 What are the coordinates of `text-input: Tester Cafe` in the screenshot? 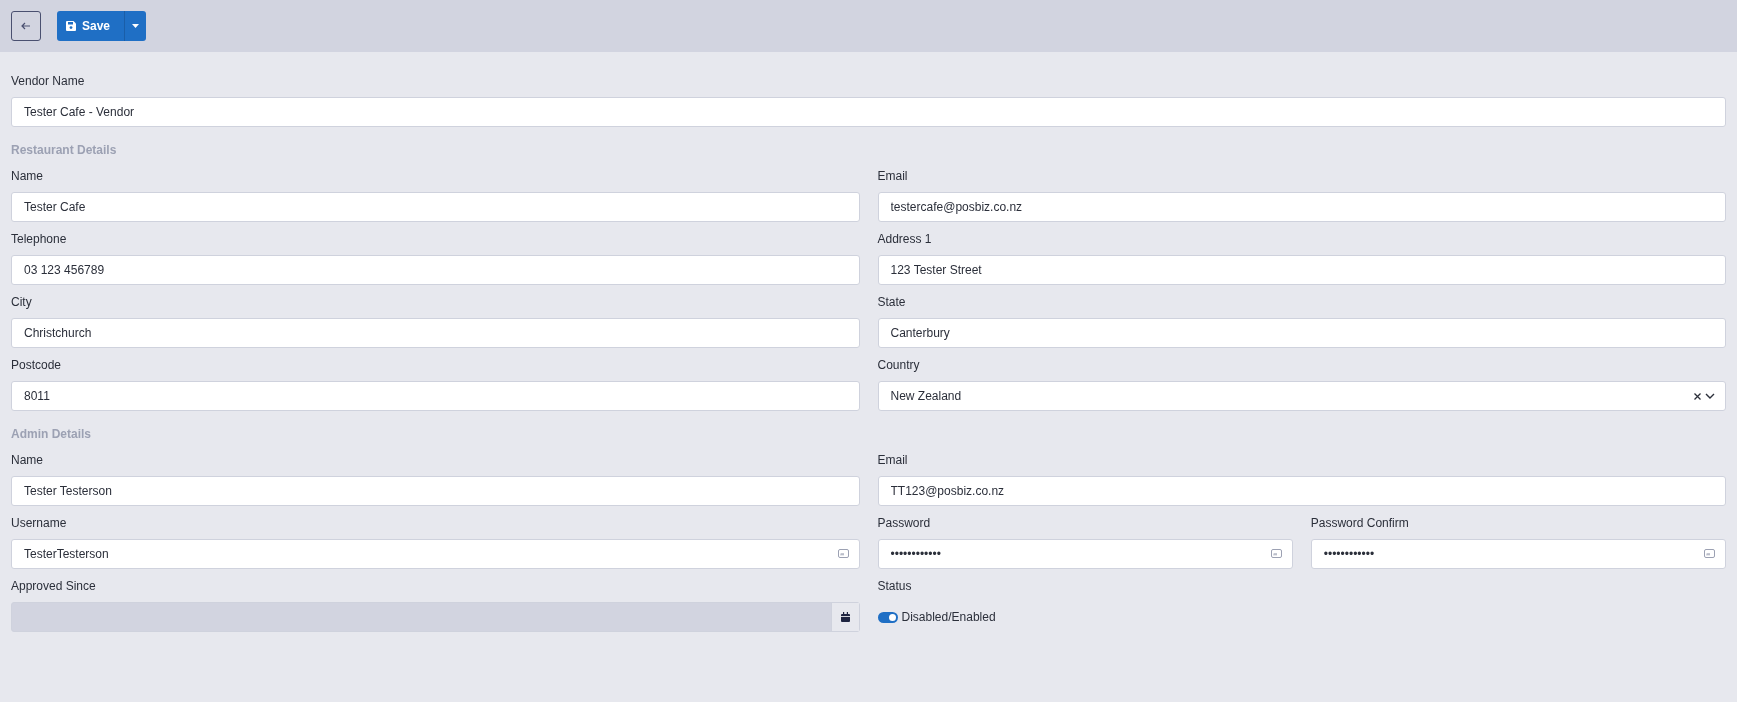 It's located at (435, 207).